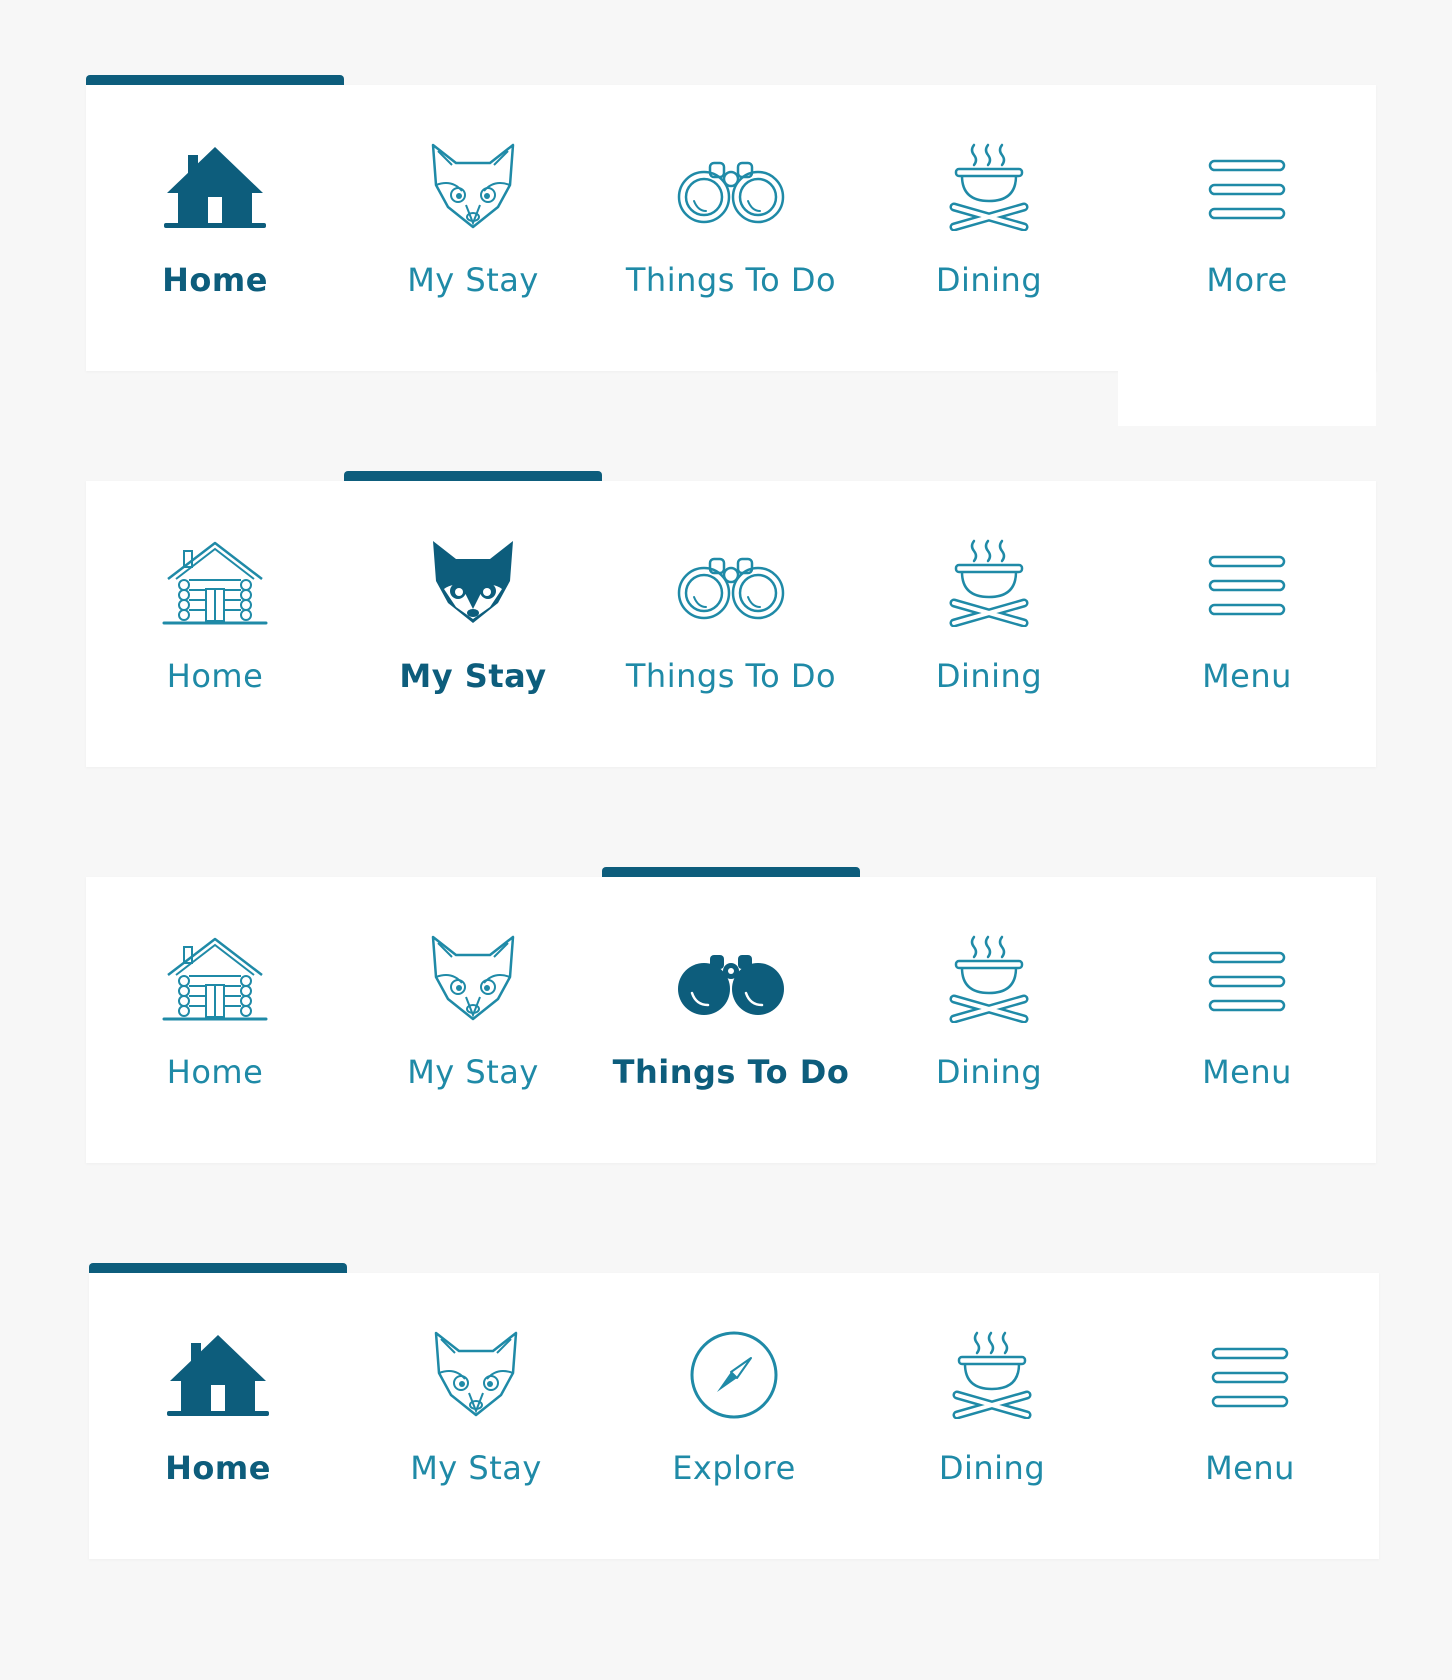 The height and width of the screenshot is (1680, 1452). What do you see at coordinates (1247, 280) in the screenshot?
I see `nav-label: More` at bounding box center [1247, 280].